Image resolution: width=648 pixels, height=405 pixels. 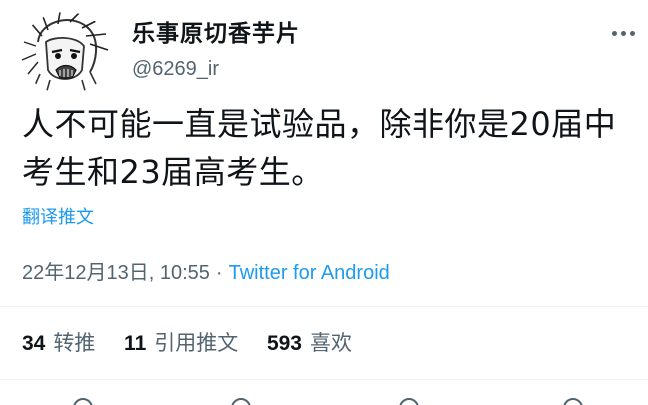 What do you see at coordinates (409, 399) in the screenshot?
I see `like-icon` at bounding box center [409, 399].